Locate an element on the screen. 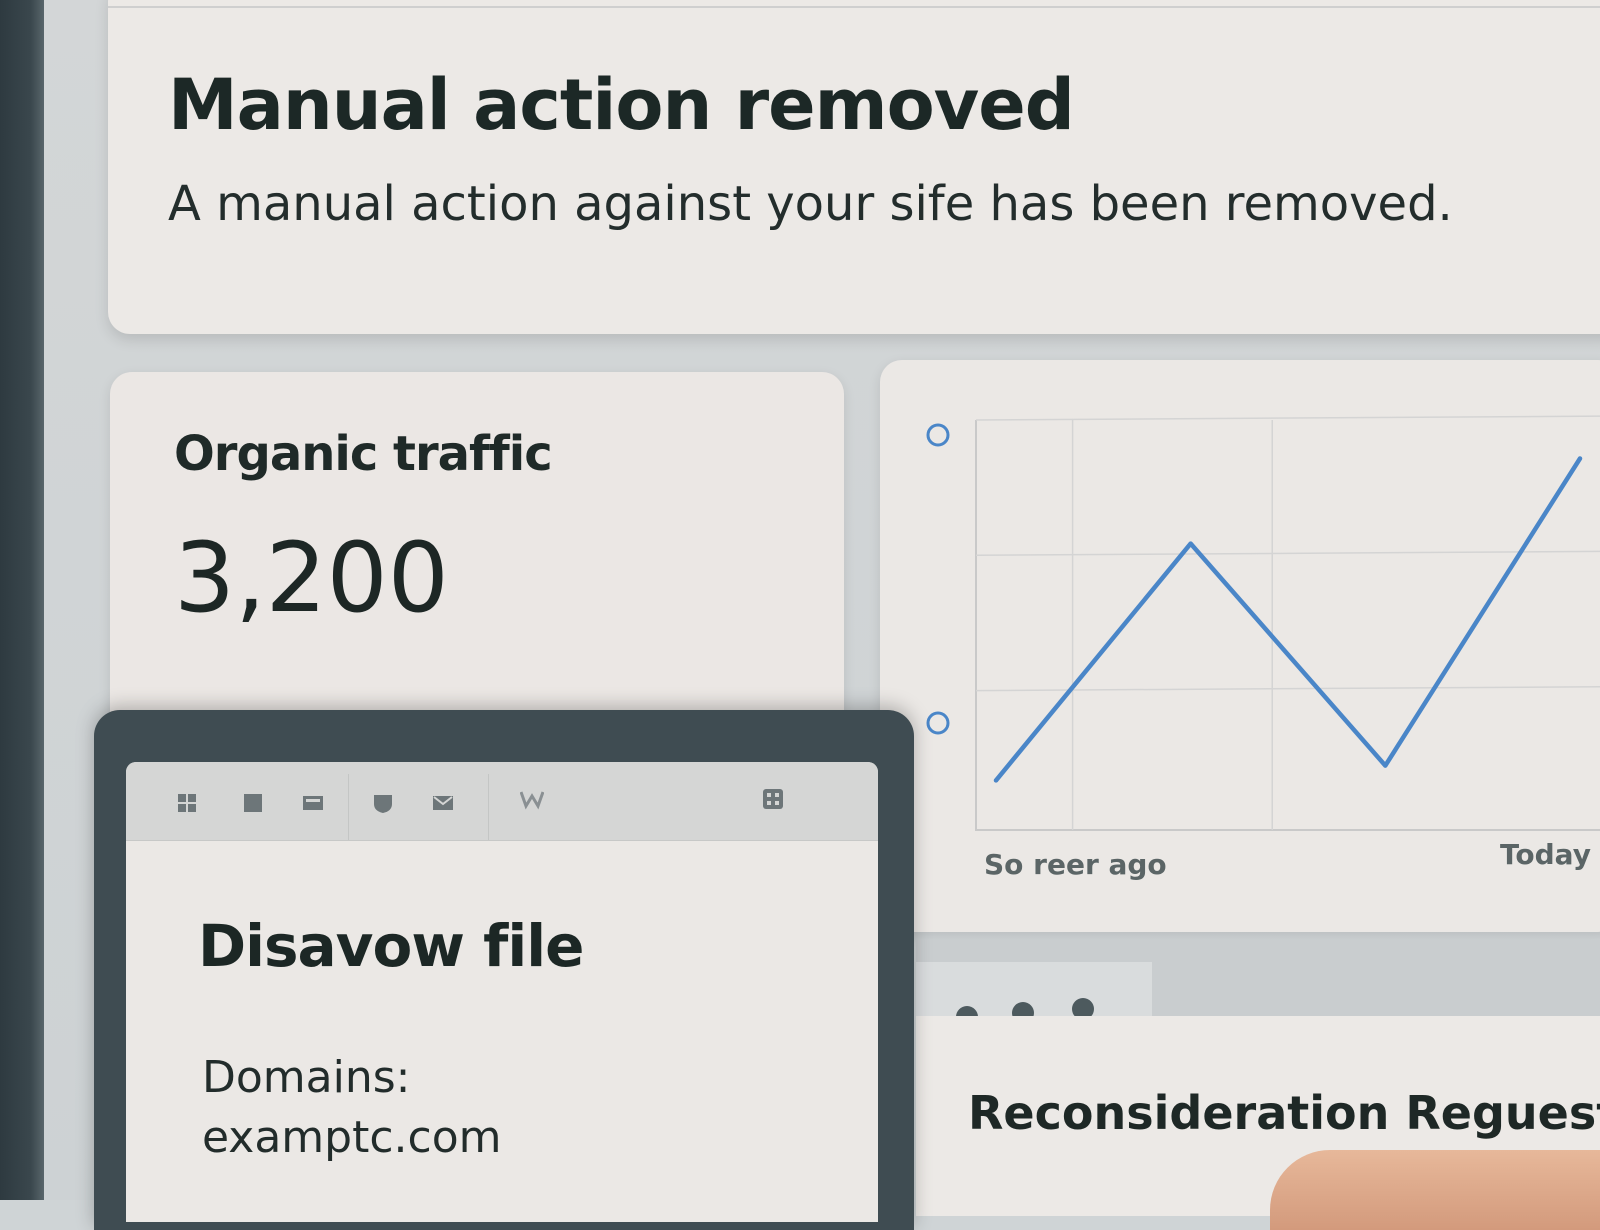 Image resolution: width=1600 pixels, height=1230 pixels. traffic-label: Organic traffic is located at coordinates (363, 454).